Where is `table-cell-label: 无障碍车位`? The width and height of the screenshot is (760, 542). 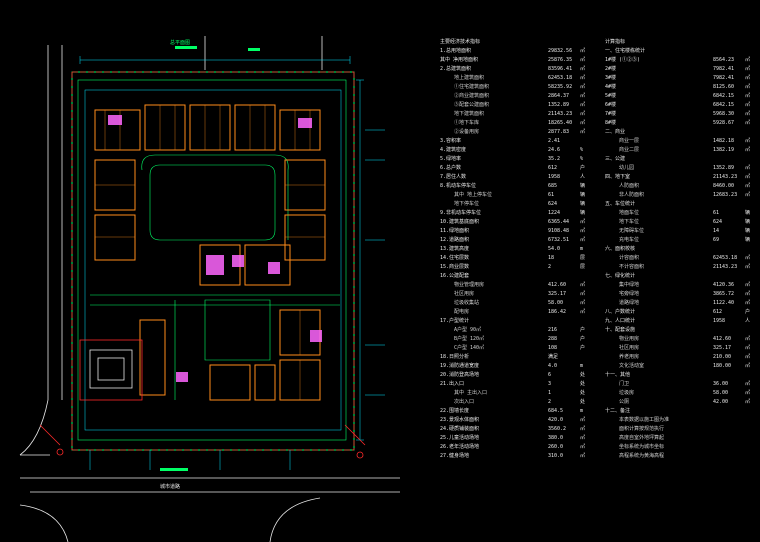 table-cell-label: 无障碍车位 is located at coordinates (632, 231).